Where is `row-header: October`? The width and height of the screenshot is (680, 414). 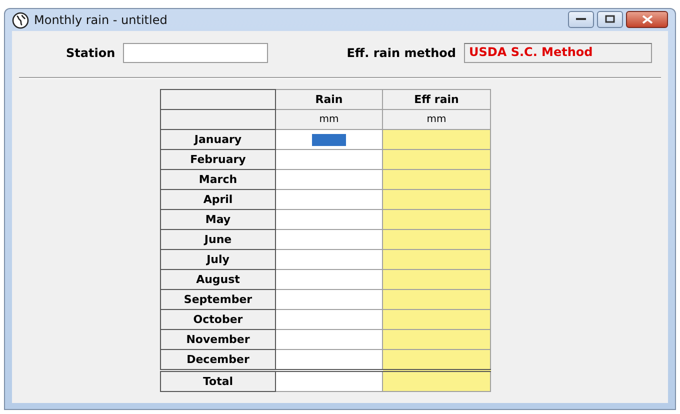
row-header: October is located at coordinates (218, 320).